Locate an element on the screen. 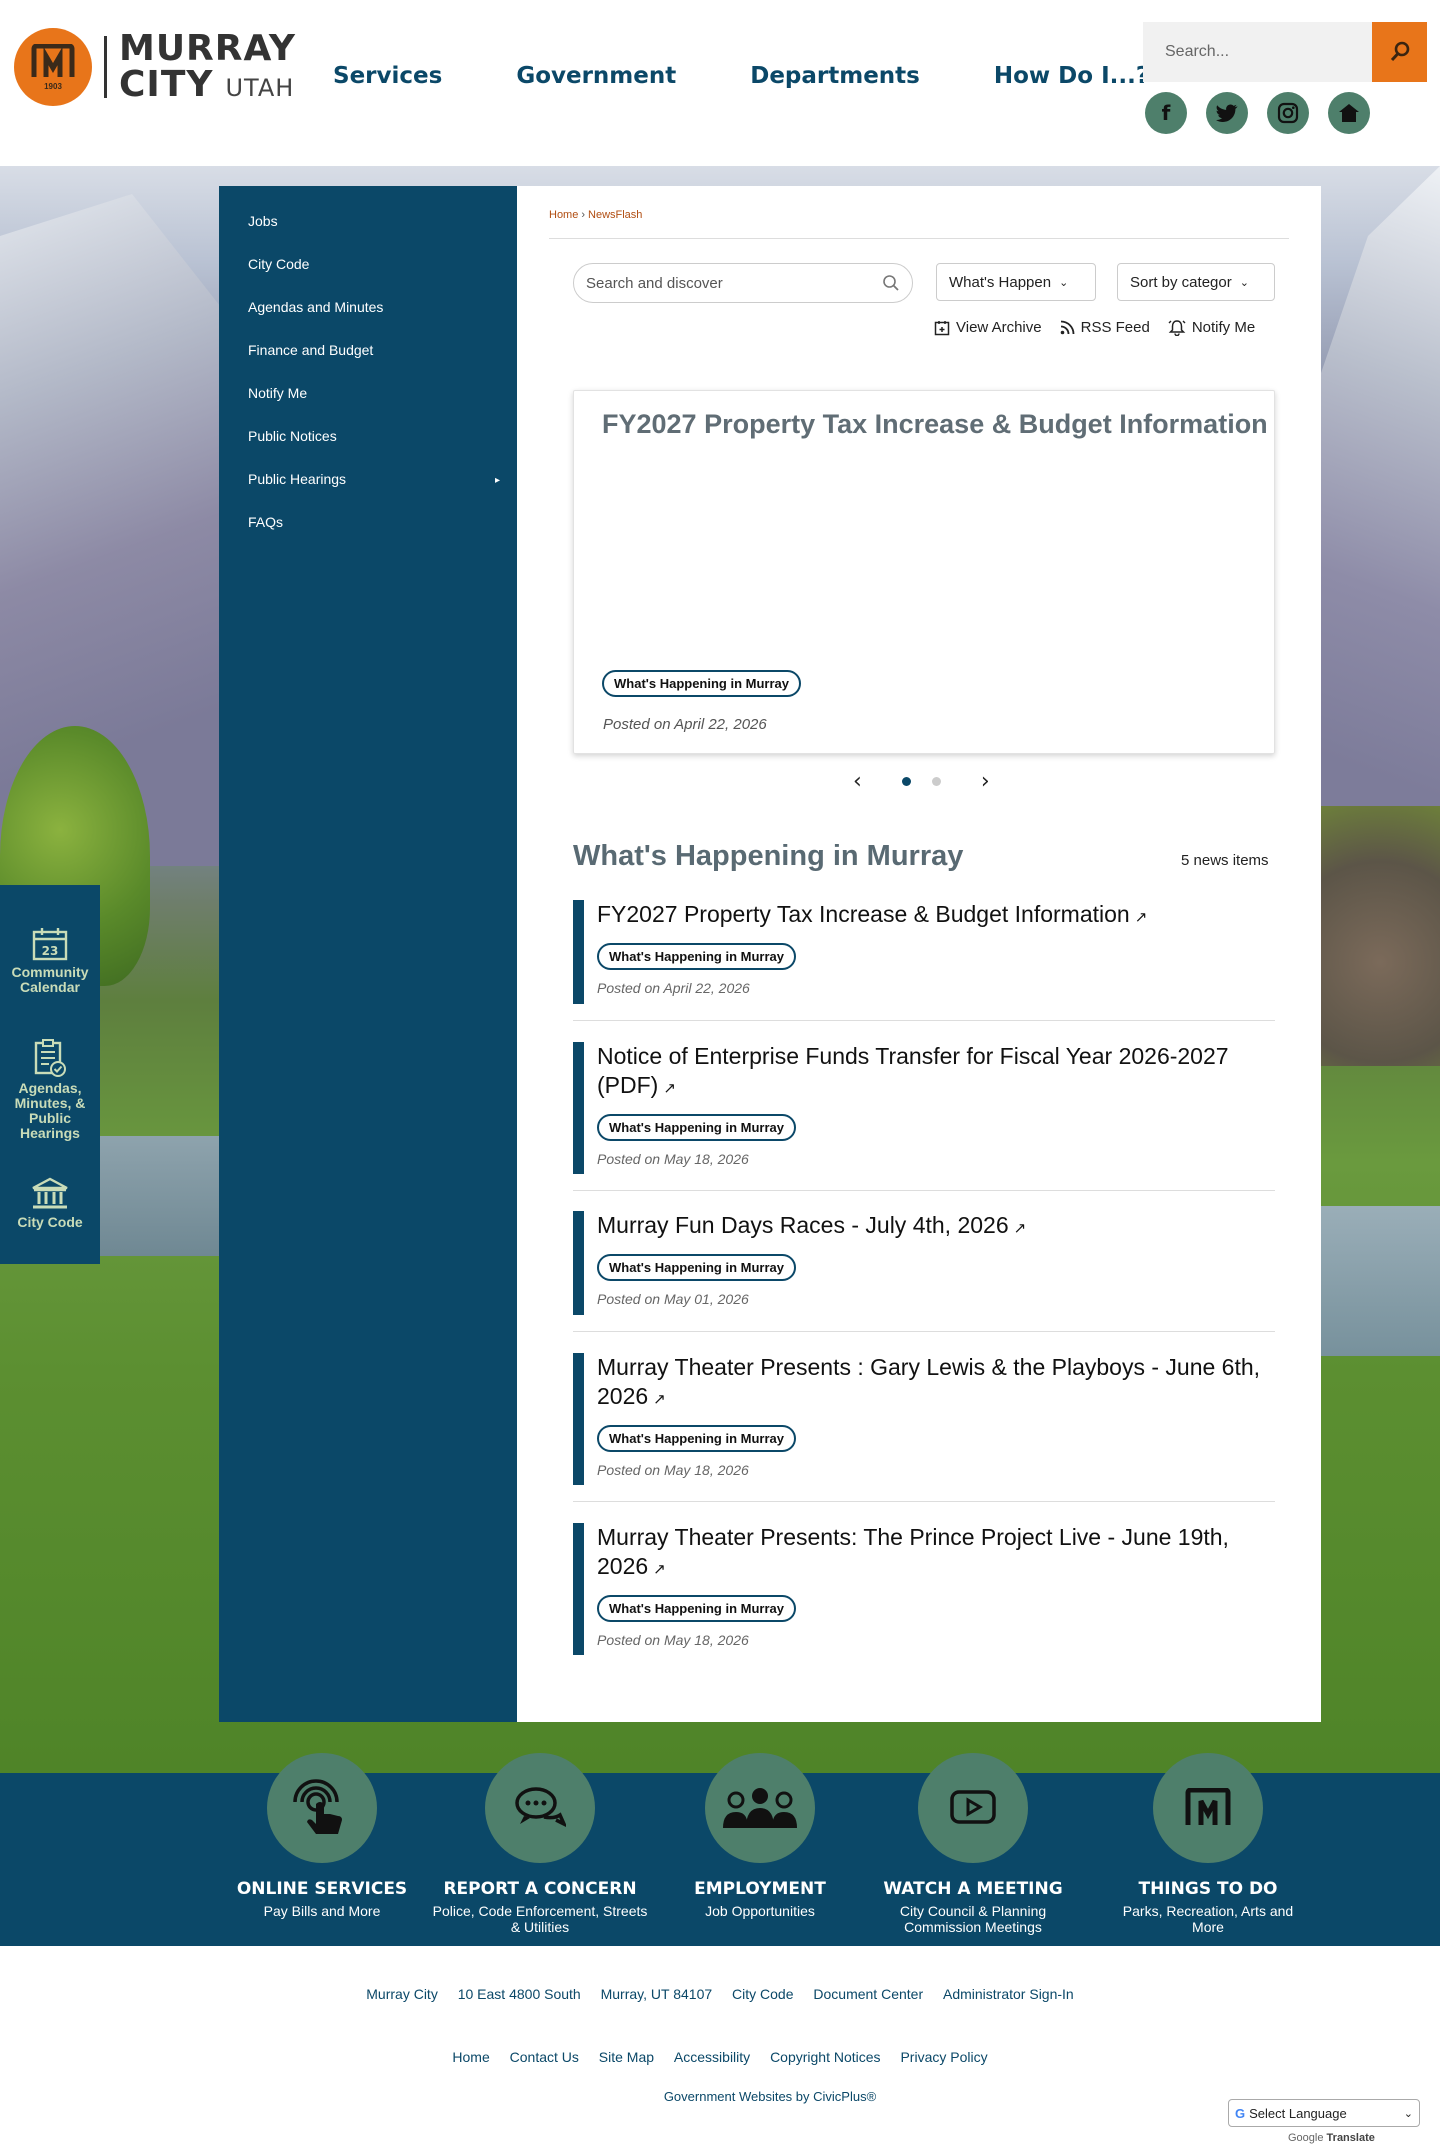 Image resolution: width=1440 pixels, height=2149 pixels. news-search-input is located at coordinates (734, 283).